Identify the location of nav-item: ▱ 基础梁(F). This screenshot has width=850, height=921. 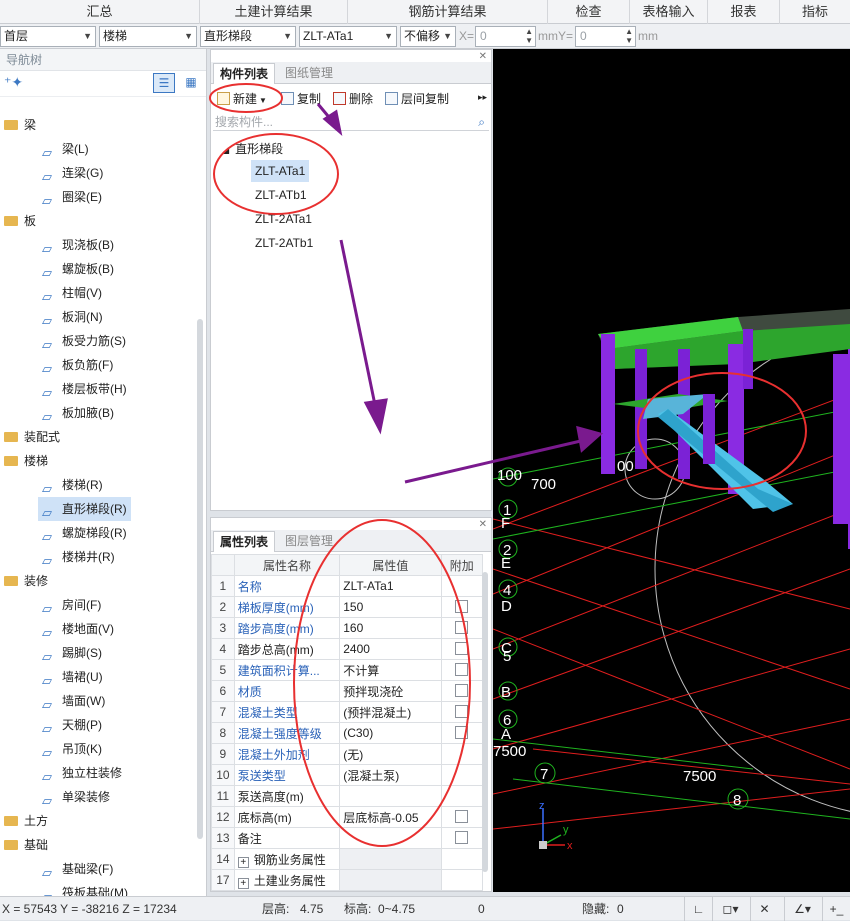
(75, 869).